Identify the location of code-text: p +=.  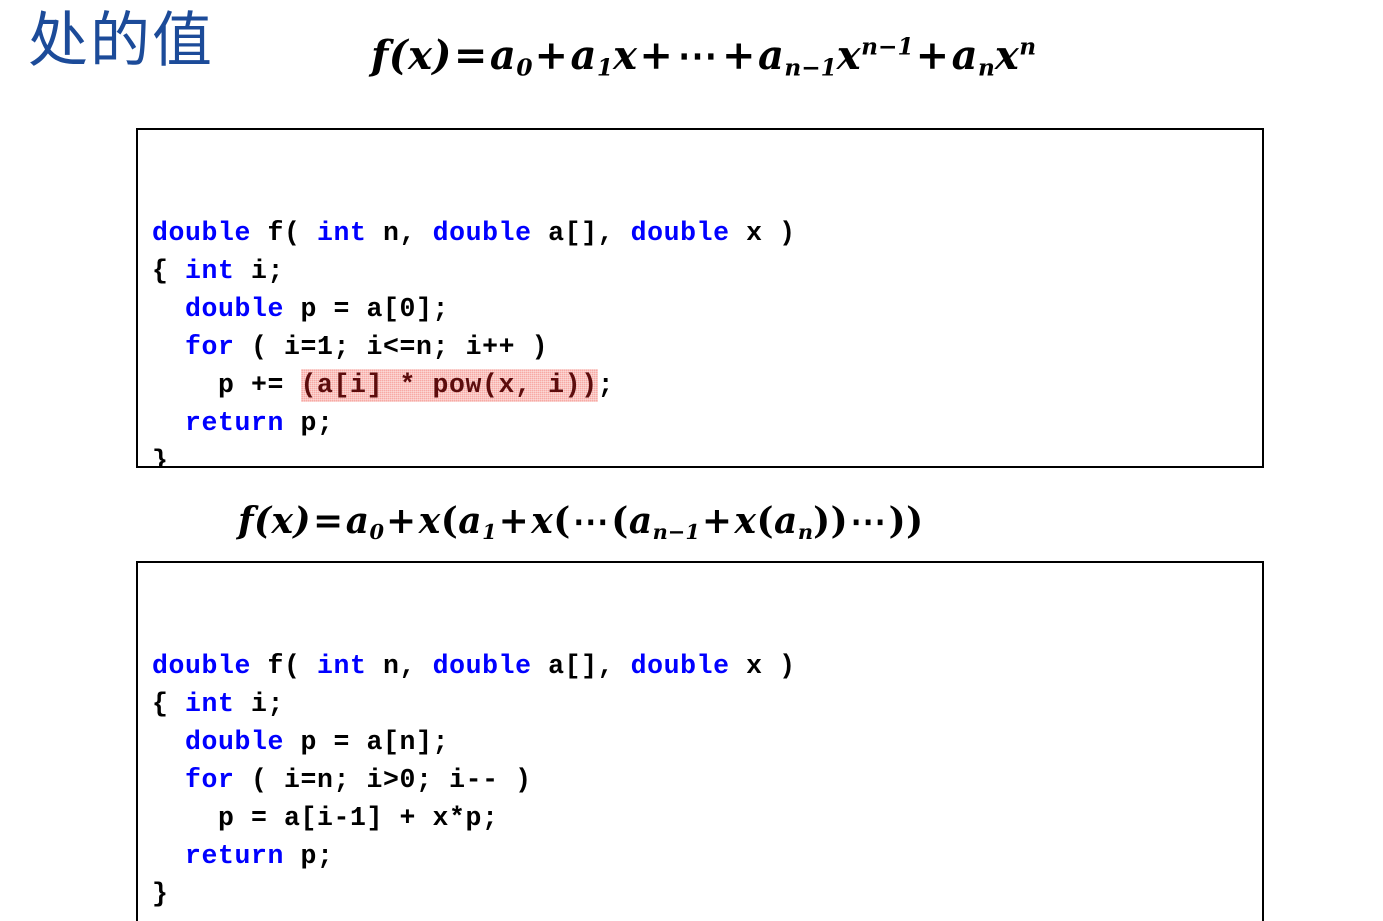
(226, 385).